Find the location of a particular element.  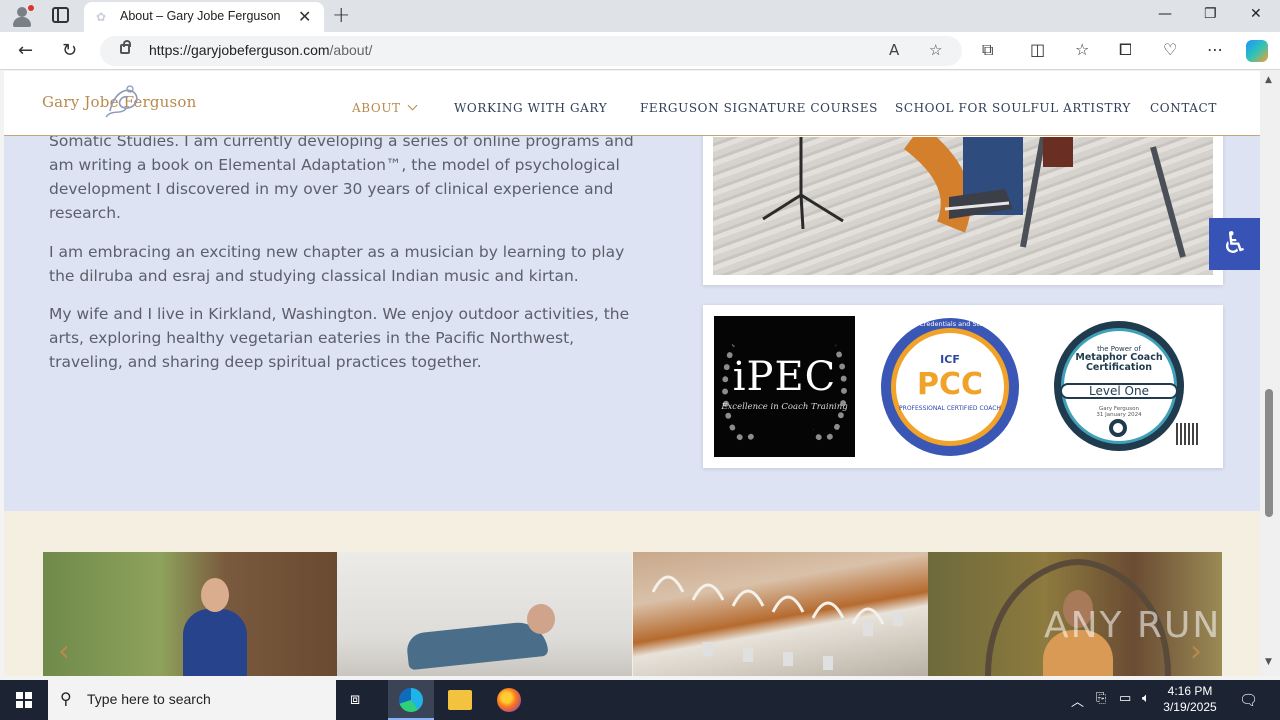

read-aloud-icon: A is located at coordinates (894, 50).